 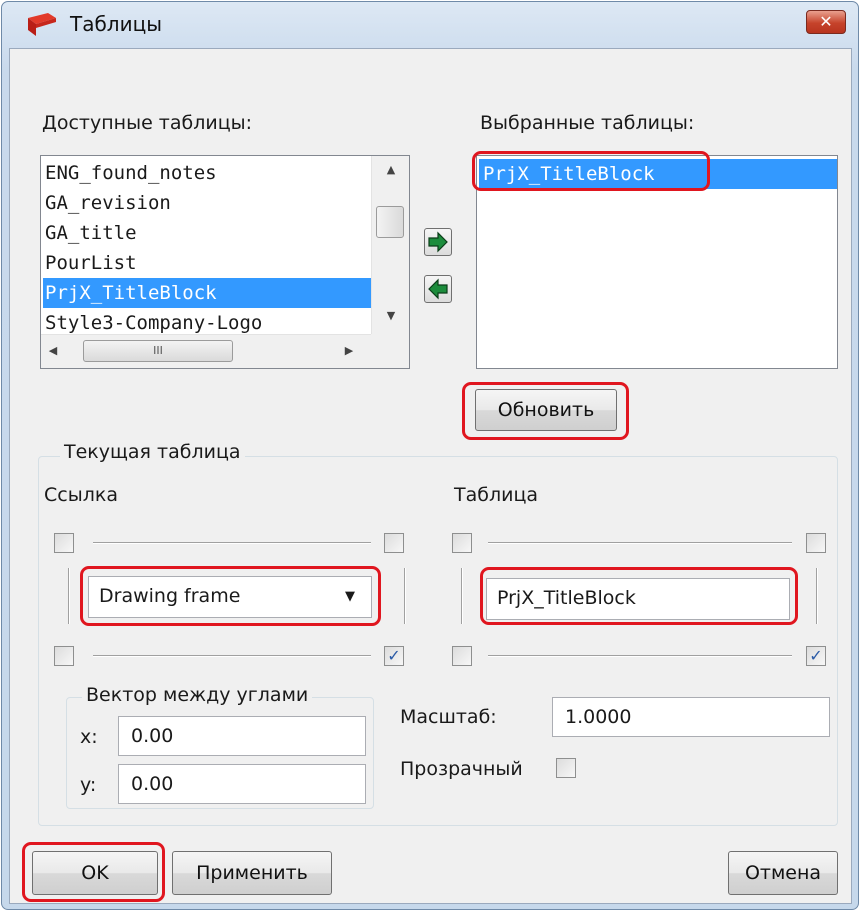 I want to click on transparent-label: Прозрачный, so click(x=461, y=769).